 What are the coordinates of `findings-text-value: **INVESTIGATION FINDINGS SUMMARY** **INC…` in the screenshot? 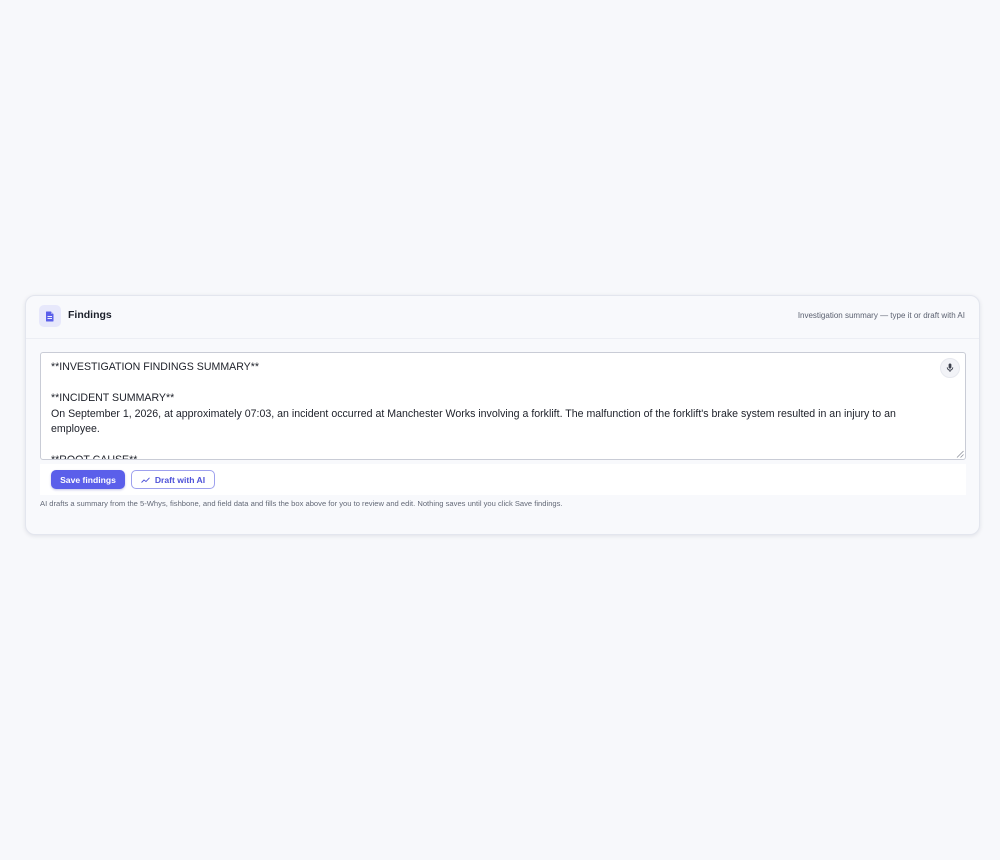 It's located at (483, 409).